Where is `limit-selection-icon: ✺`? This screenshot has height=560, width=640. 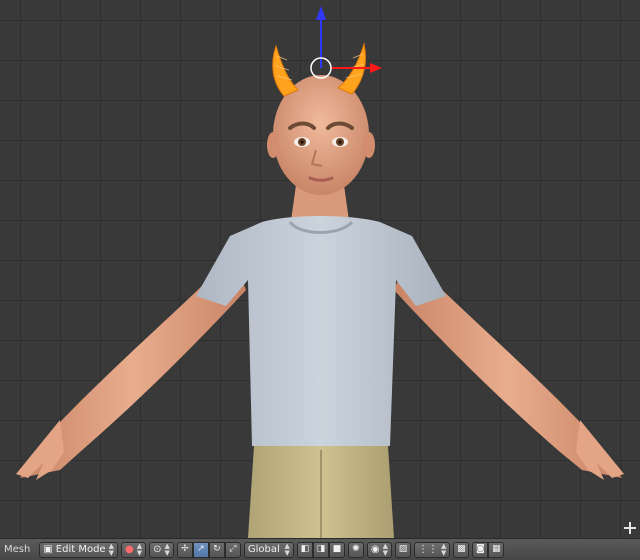
limit-selection-icon: ✺ is located at coordinates (355, 549).